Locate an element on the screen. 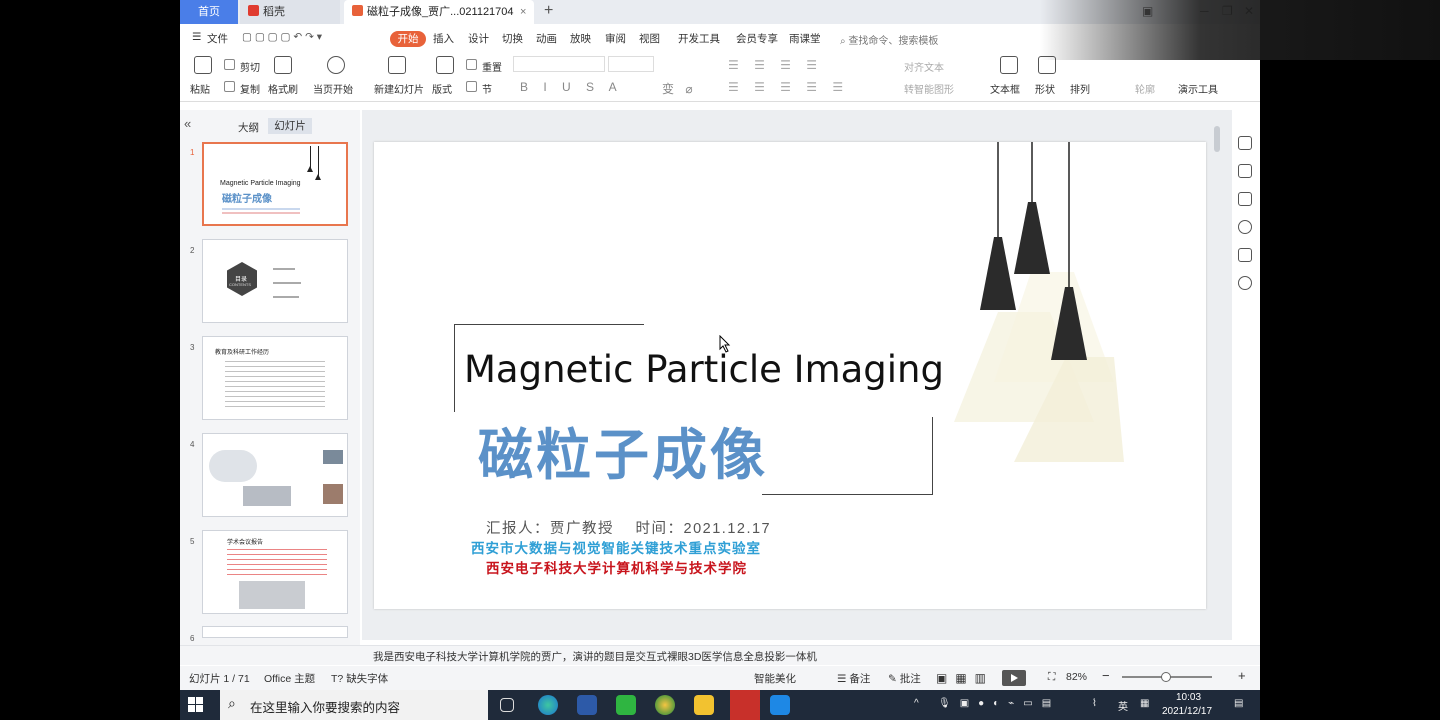  menu-developer: 开发工具 is located at coordinates (699, 38).